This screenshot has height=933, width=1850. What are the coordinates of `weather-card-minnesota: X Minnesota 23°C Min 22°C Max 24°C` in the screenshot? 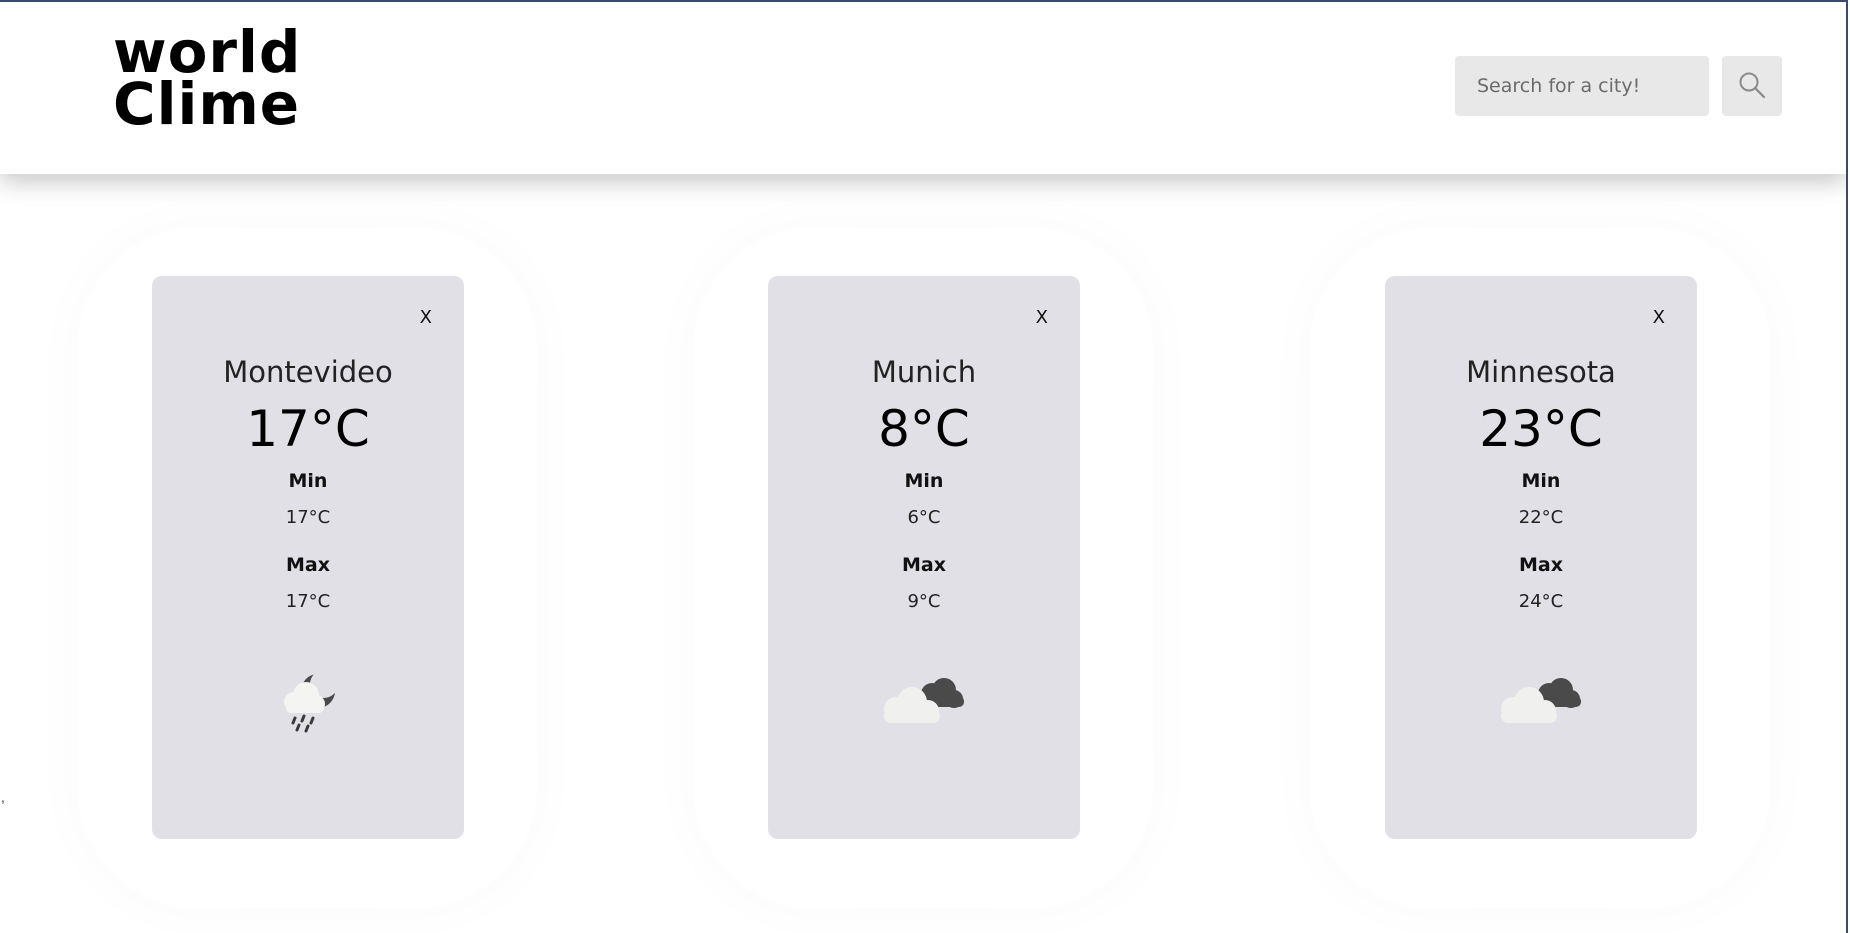 It's located at (1541, 557).